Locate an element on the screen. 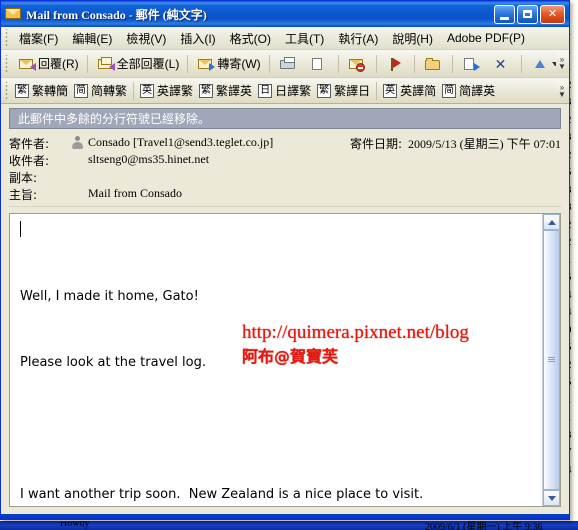 Image resolution: width=578 pixels, height=530 pixels. menu-tools: 工具(T) is located at coordinates (304, 38).